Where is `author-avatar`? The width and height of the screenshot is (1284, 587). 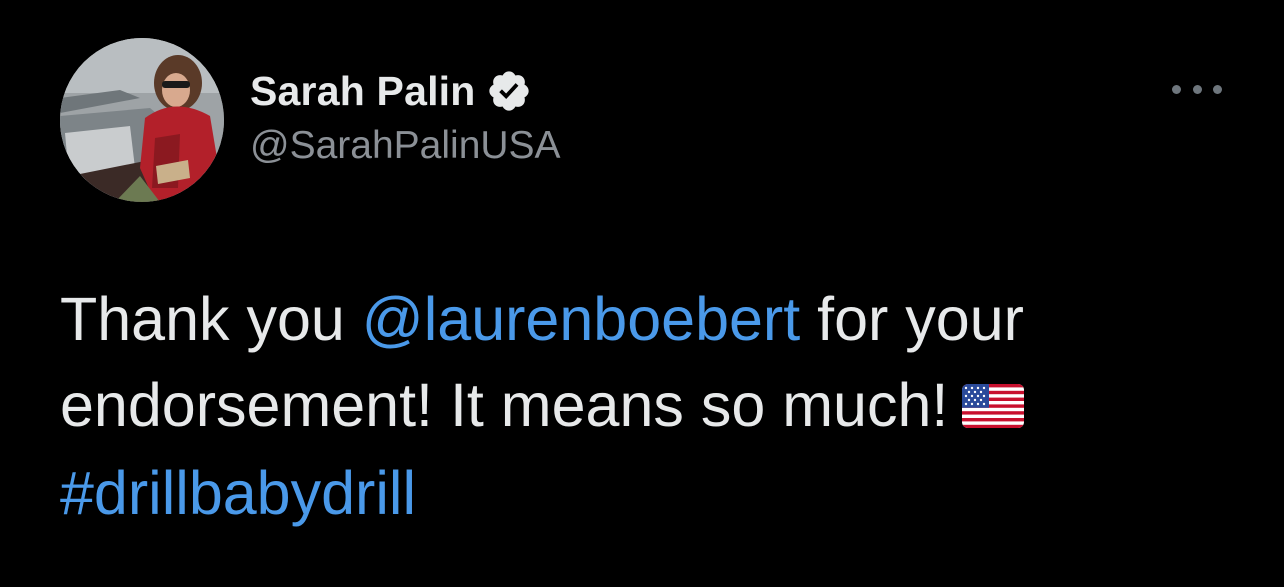
author-avatar is located at coordinates (142, 120).